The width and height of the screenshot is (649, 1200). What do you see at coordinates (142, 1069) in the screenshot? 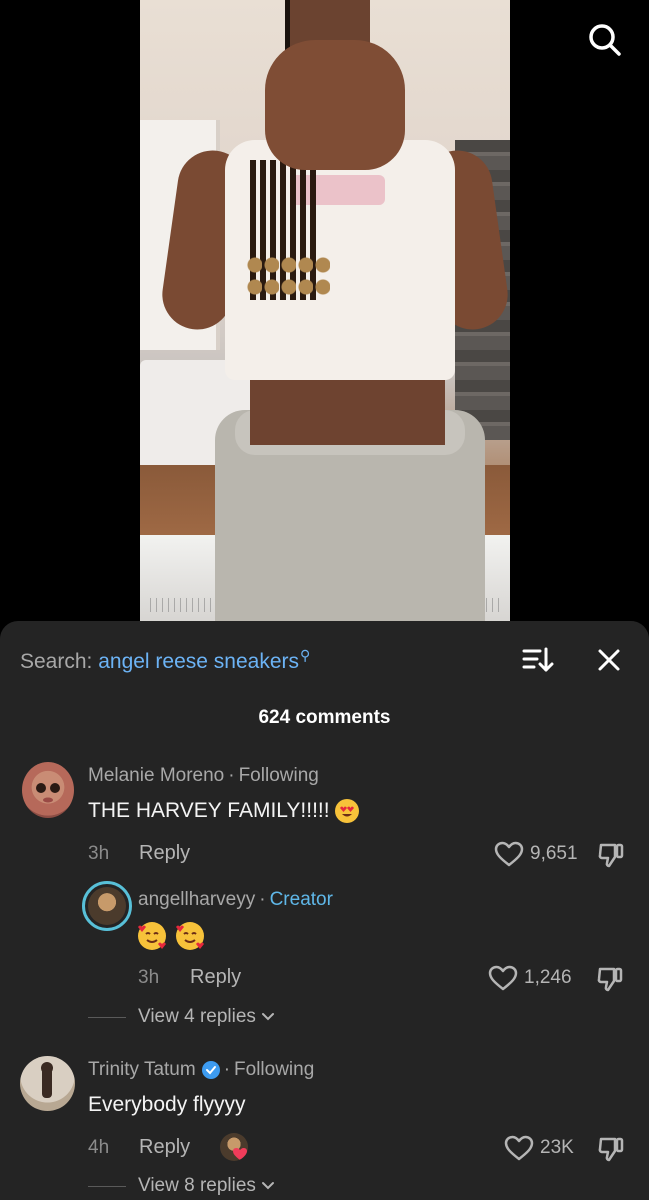
I see `comment-author-name: Trinity Tatum` at bounding box center [142, 1069].